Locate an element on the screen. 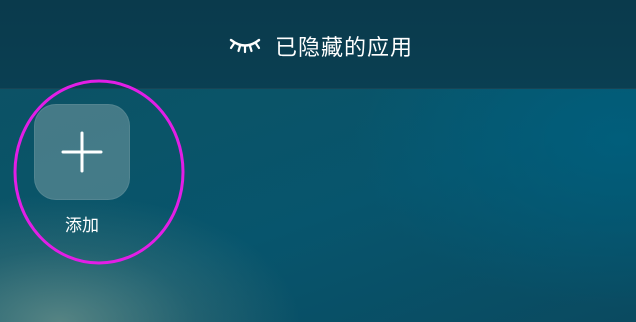 The height and width of the screenshot is (322, 636). plus-icon is located at coordinates (82, 152).